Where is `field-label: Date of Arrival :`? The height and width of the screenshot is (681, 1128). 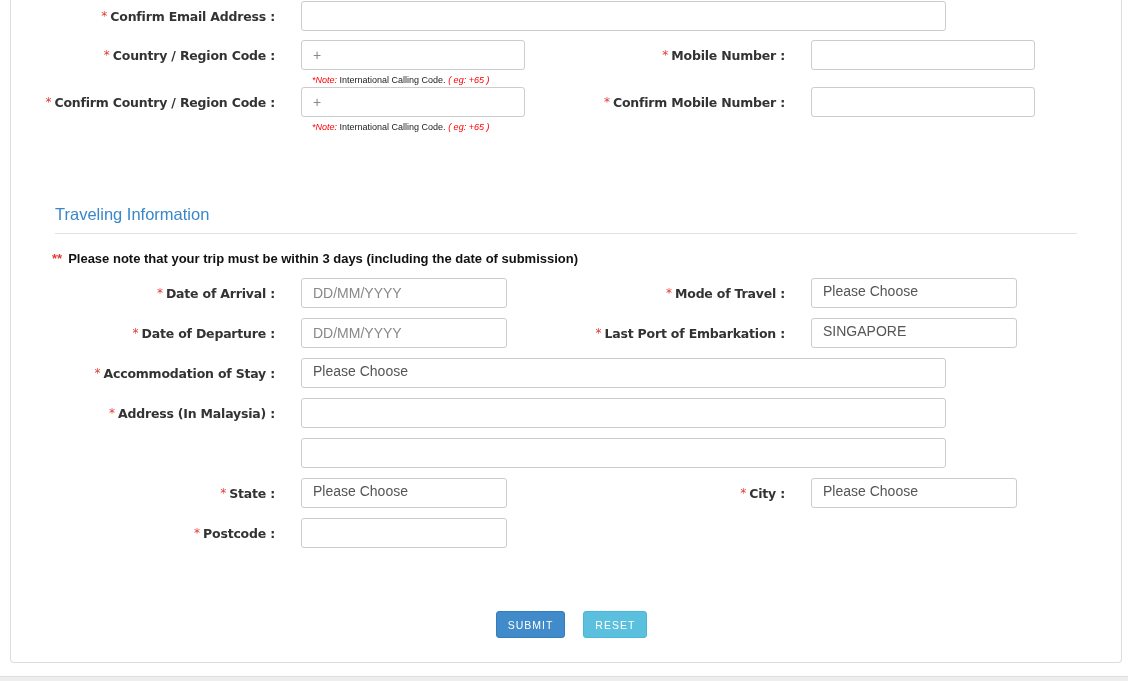 field-label: Date of Arrival : is located at coordinates (220, 293).